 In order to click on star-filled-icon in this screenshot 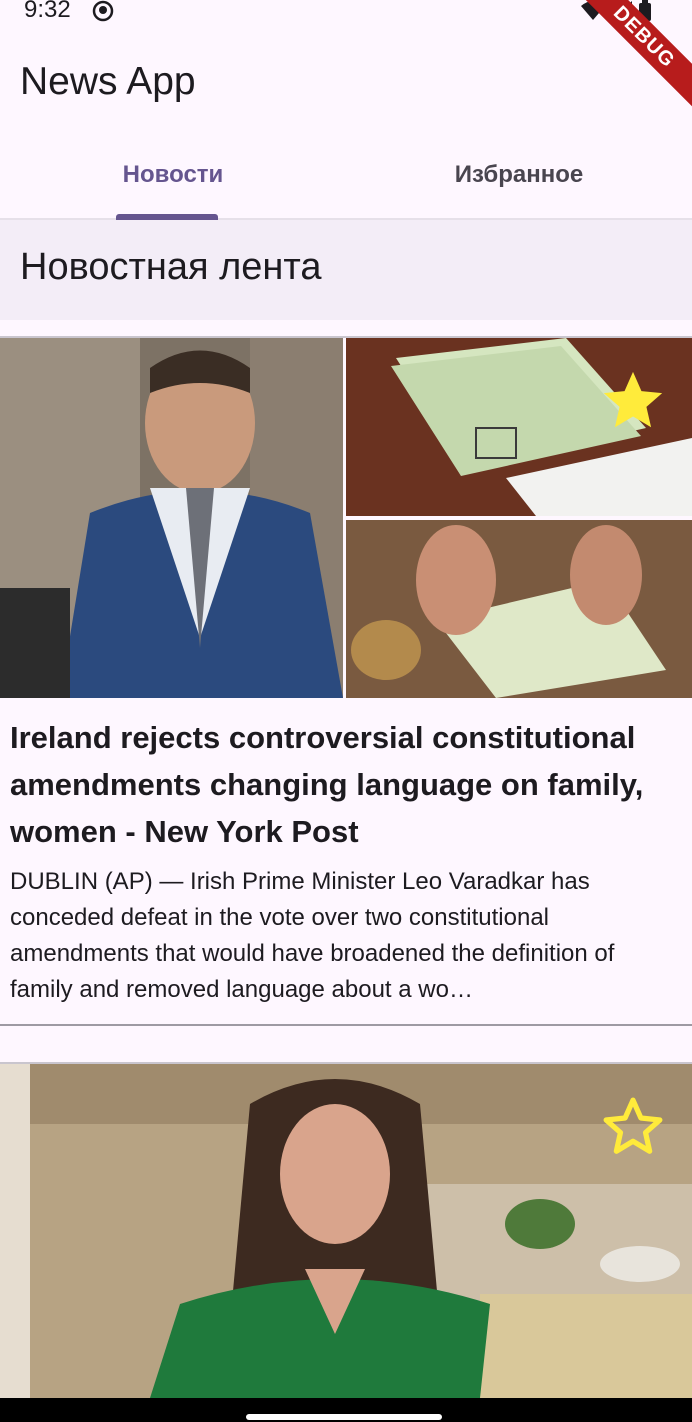, I will do `click(633, 401)`.